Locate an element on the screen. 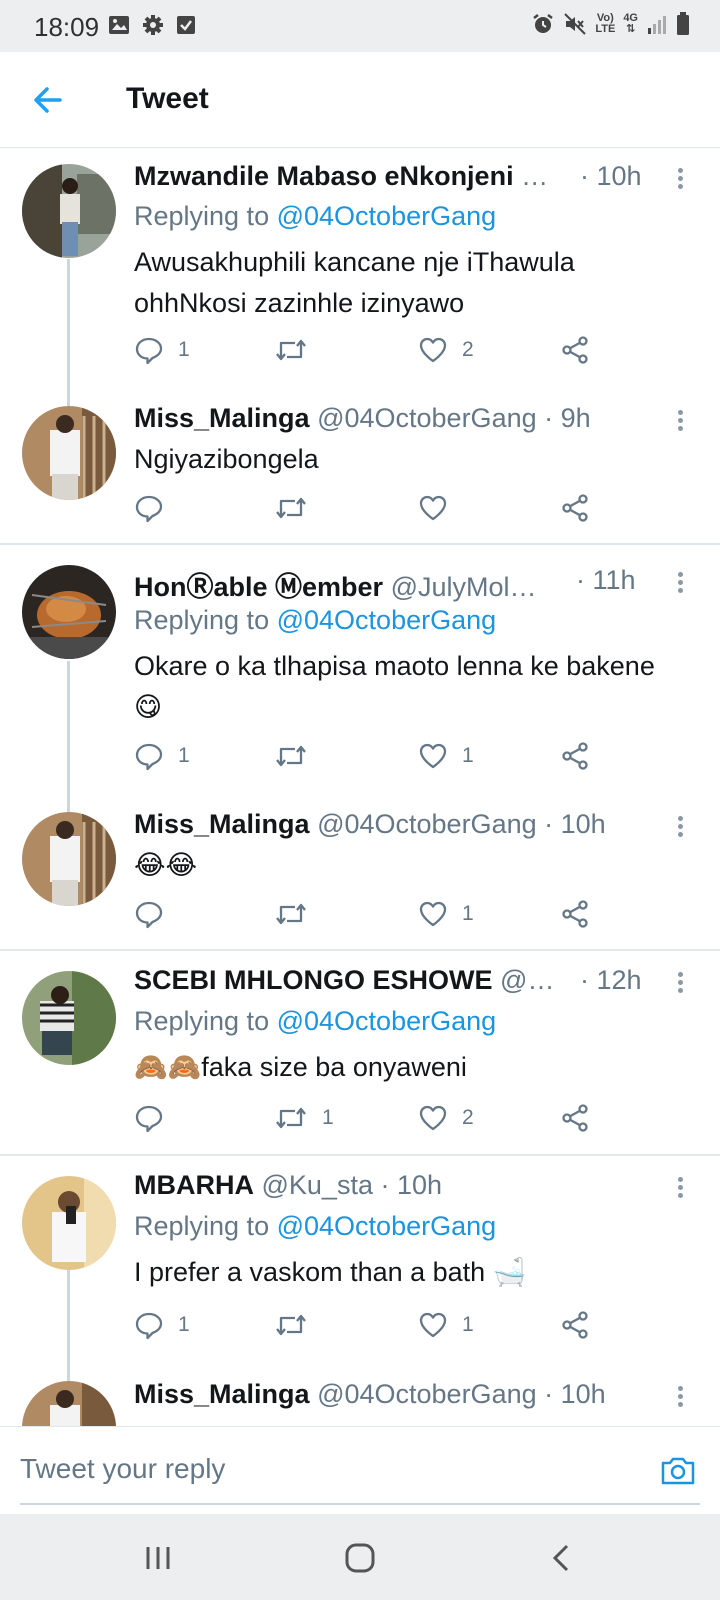 The width and height of the screenshot is (720, 1600). nav-back-button is located at coordinates (562, 1558).